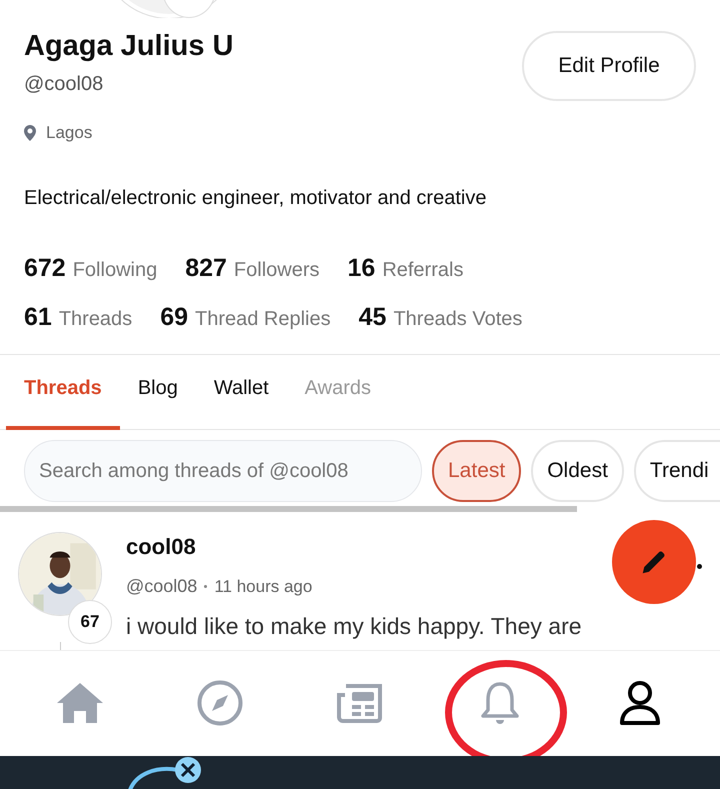 The image size is (720, 789). Describe the element at coordinates (640, 703) in the screenshot. I see `user-icon` at that location.